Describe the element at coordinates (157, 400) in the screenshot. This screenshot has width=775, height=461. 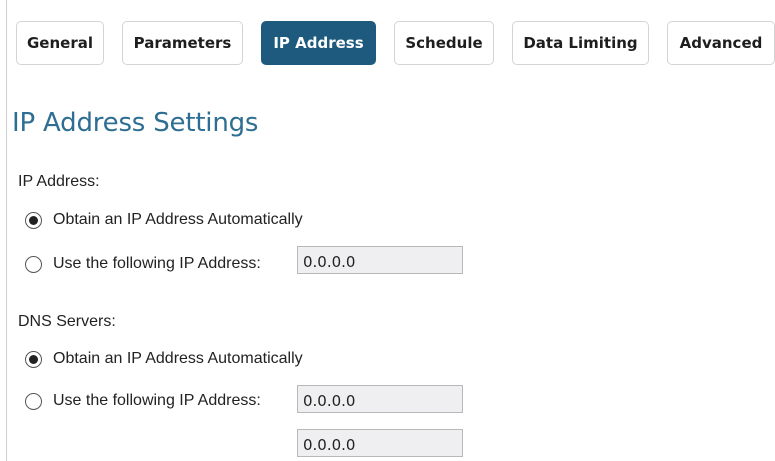
I see `dns-manual-label: Use the following IP Address:` at that location.